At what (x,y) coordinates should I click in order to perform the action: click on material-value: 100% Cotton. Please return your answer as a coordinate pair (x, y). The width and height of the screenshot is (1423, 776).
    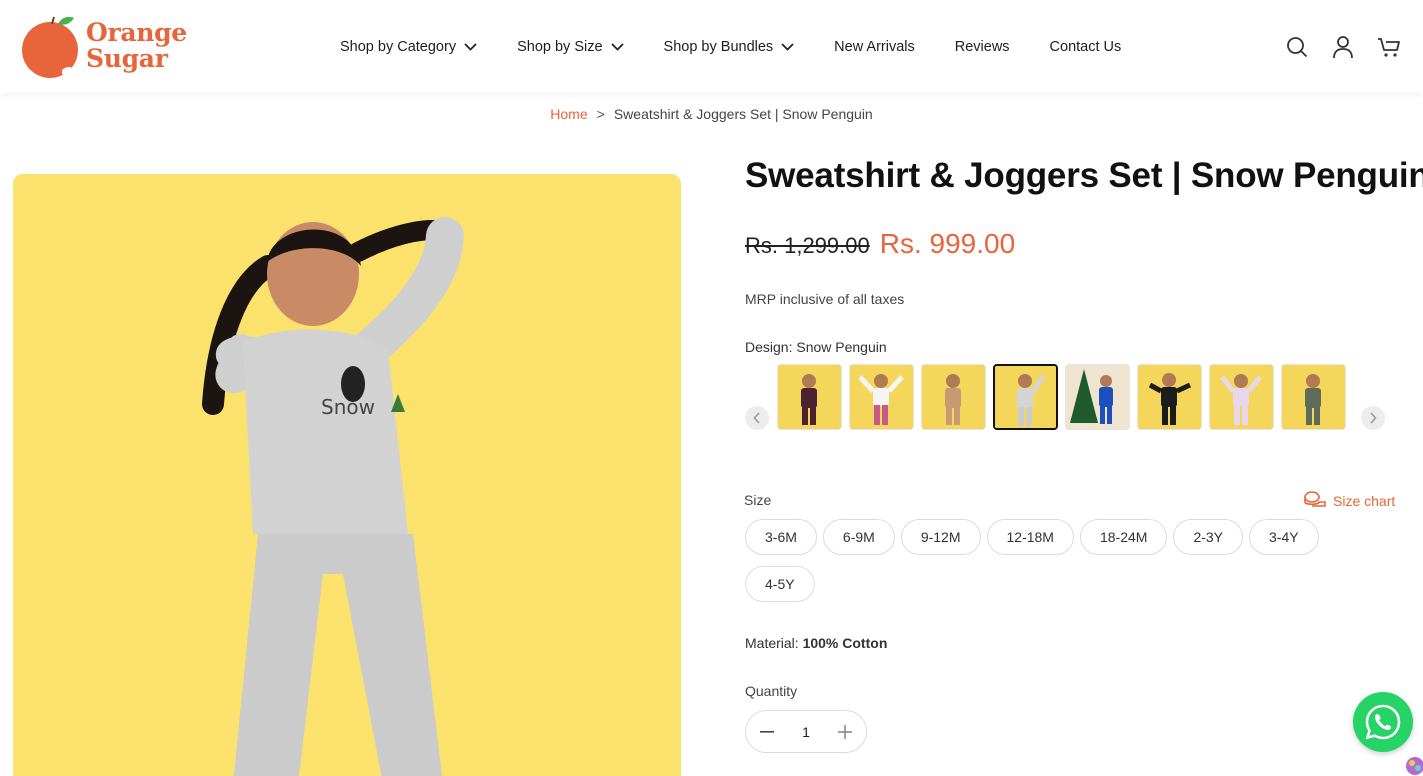
    Looking at the image, I should click on (845, 643).